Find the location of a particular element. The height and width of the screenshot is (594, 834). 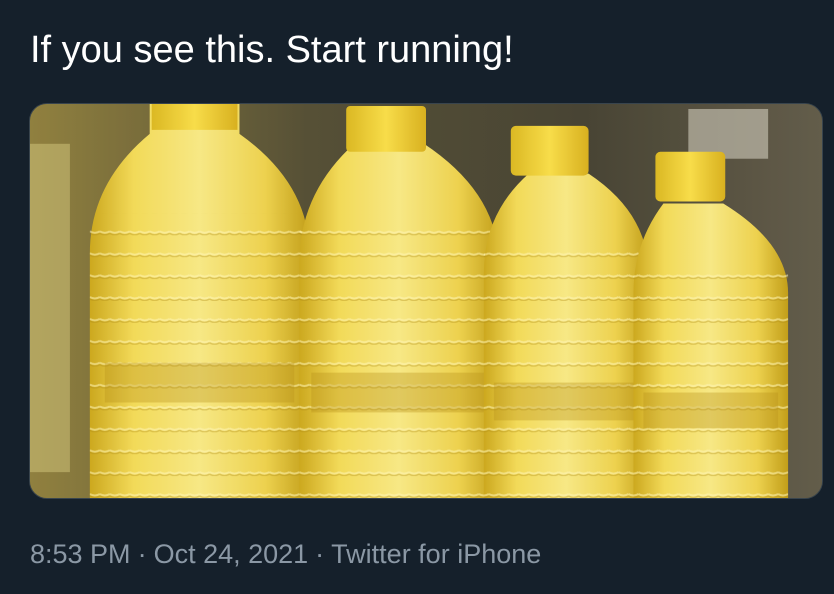

tweet-metadata: 8:53 PM · Oct 24, 2021 · Twitter for iPhone is located at coordinates (285, 554).